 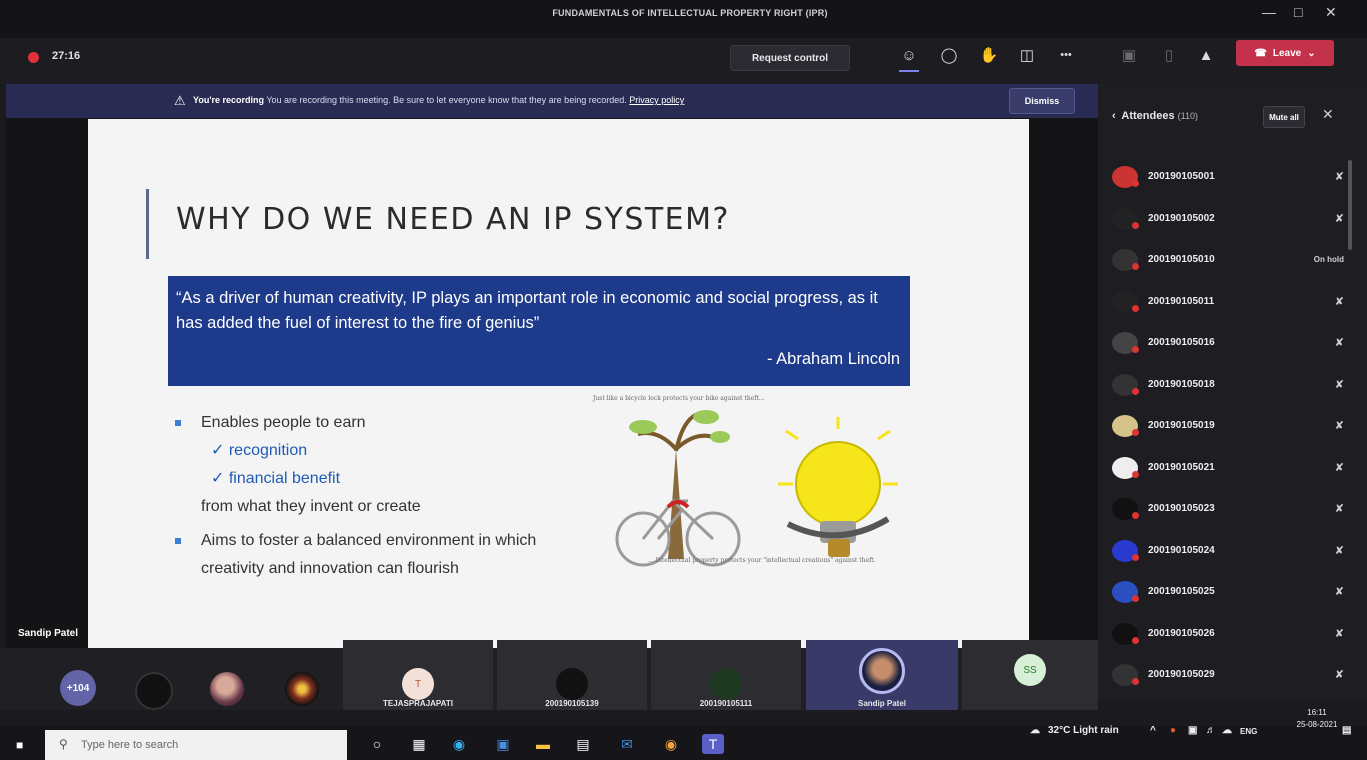 What do you see at coordinates (1311, 53) in the screenshot?
I see `chevron-down-icon: ⌄` at bounding box center [1311, 53].